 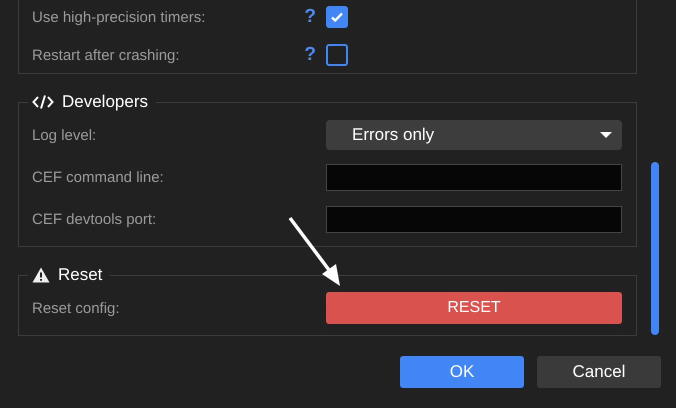 I want to click on field-label: CEF devtools port:, so click(x=94, y=219).